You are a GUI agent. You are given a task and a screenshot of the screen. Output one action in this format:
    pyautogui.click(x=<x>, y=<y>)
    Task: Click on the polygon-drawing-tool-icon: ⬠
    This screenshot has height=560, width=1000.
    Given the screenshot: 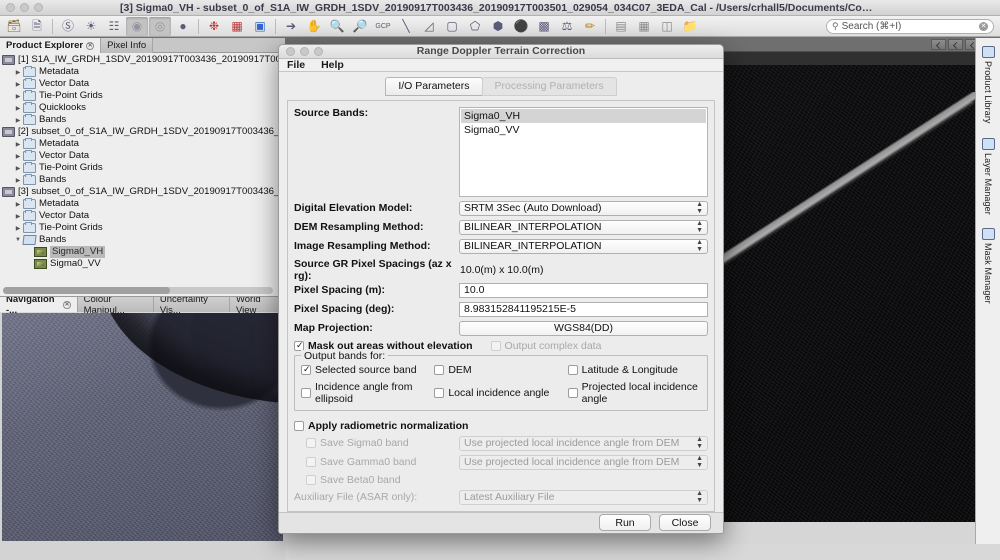 What is the action you would take?
    pyautogui.click(x=475, y=26)
    